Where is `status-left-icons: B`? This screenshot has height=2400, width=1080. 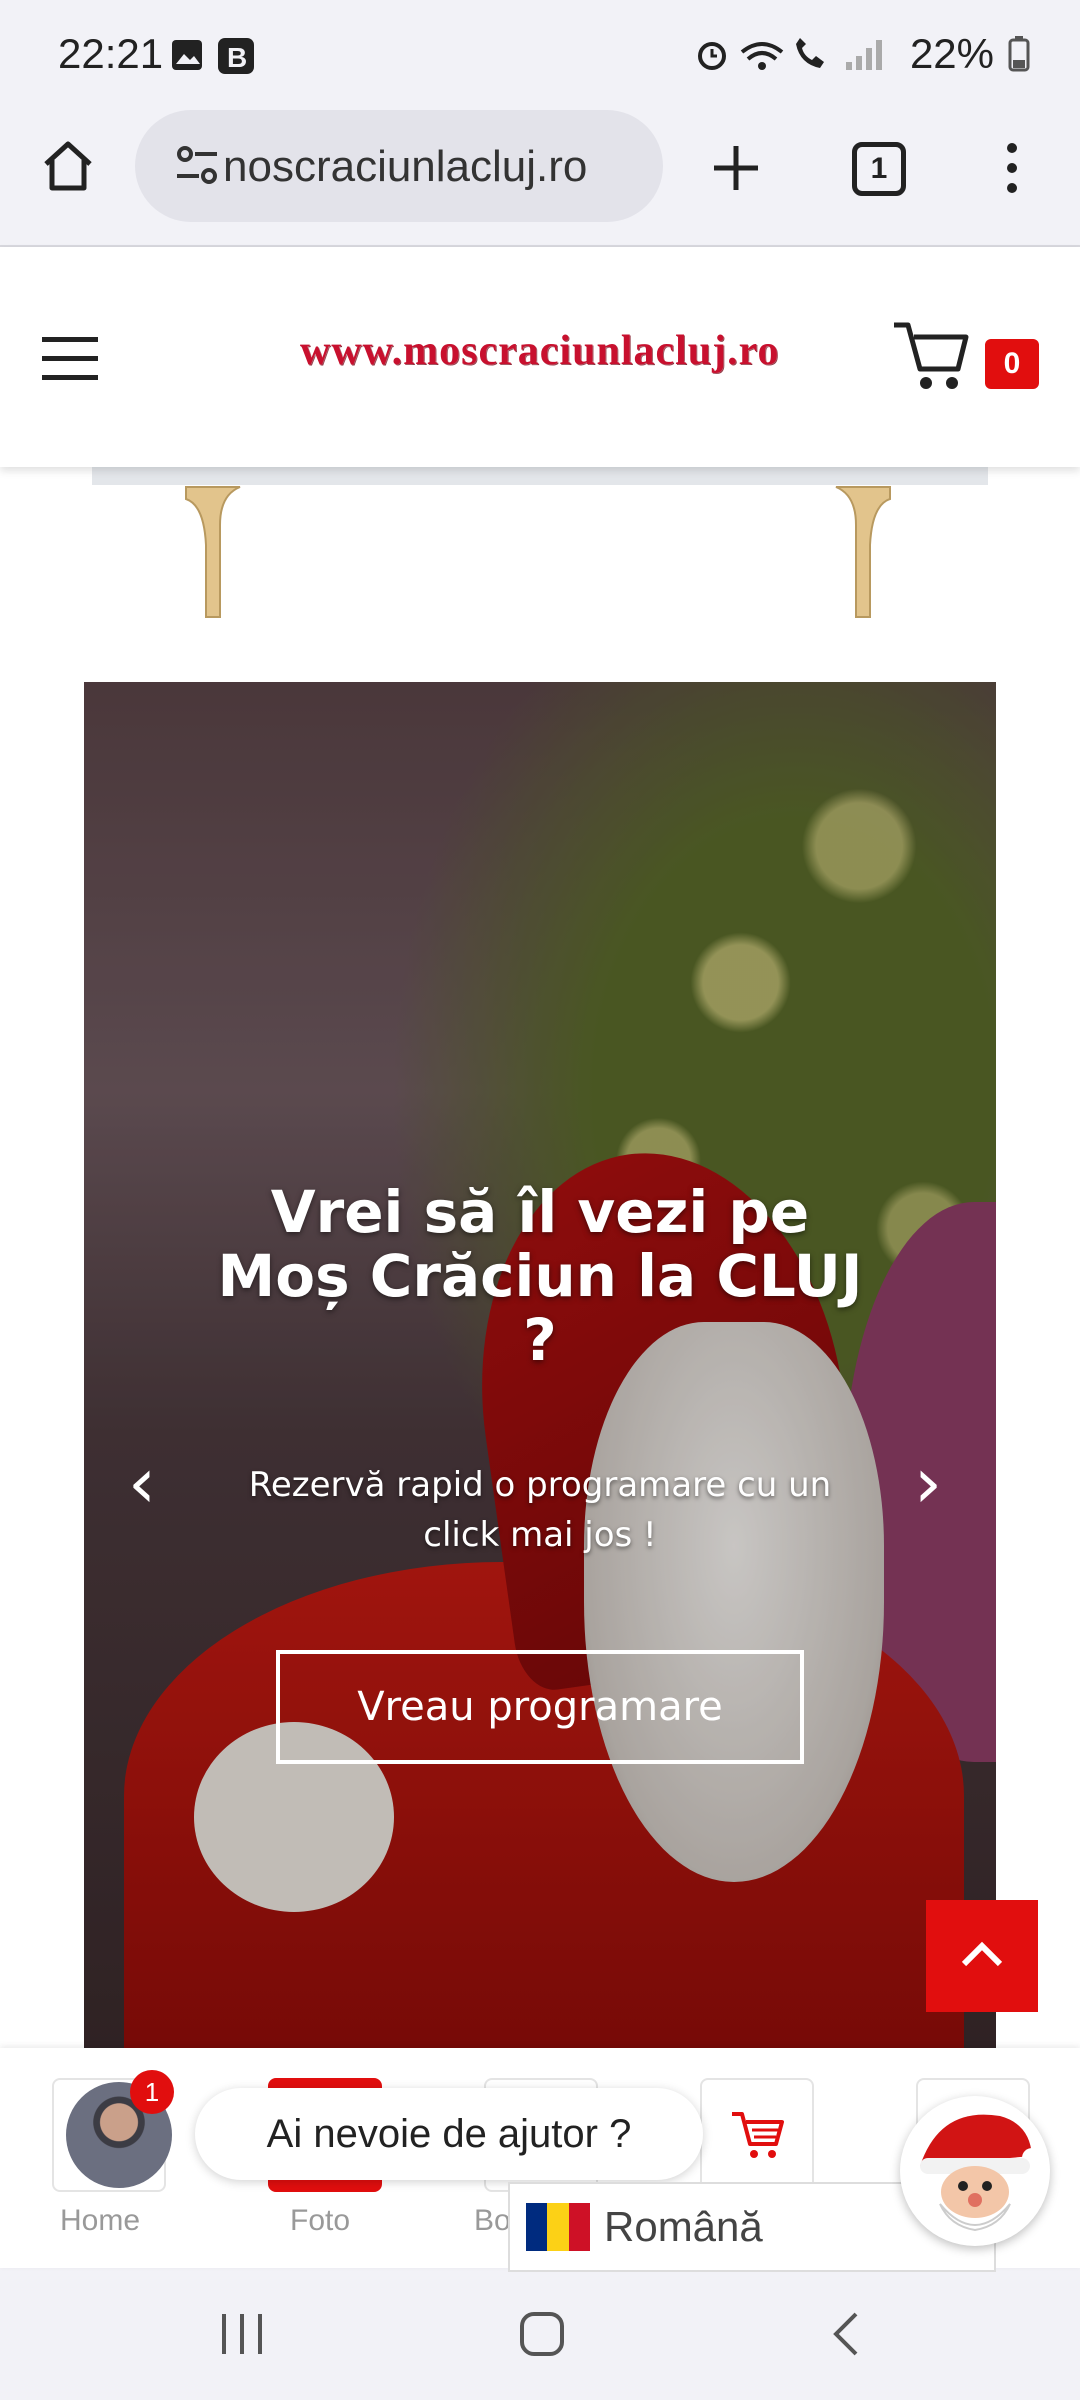 status-left-icons: B is located at coordinates (213, 56).